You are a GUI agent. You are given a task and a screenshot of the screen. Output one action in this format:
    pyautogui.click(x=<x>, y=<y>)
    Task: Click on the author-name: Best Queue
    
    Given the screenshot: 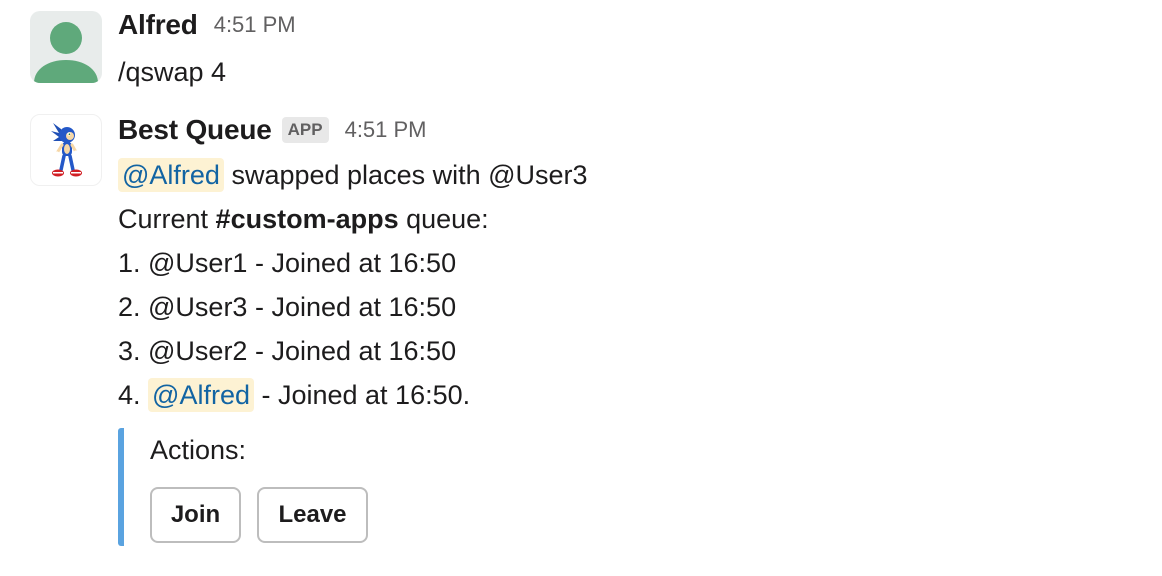 What is the action you would take?
    pyautogui.click(x=195, y=130)
    